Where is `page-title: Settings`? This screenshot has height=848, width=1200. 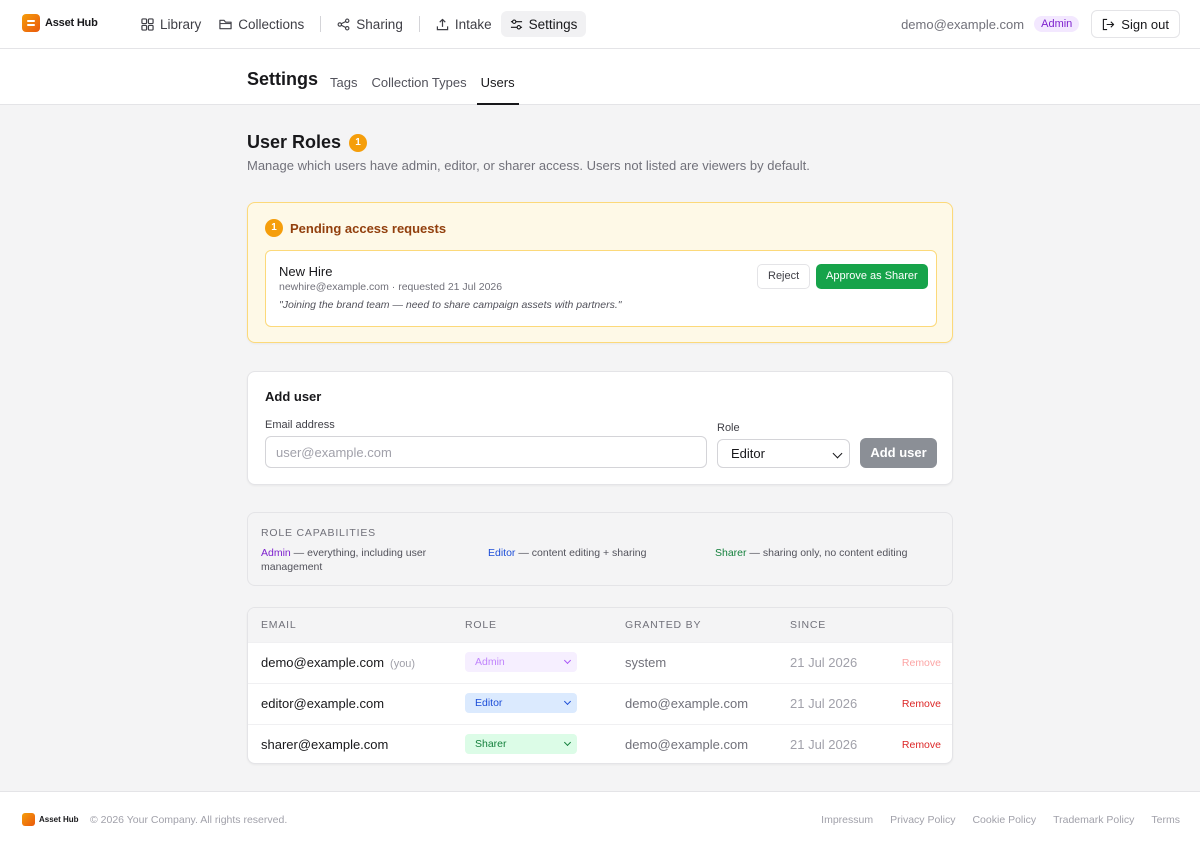 page-title: Settings is located at coordinates (283, 79).